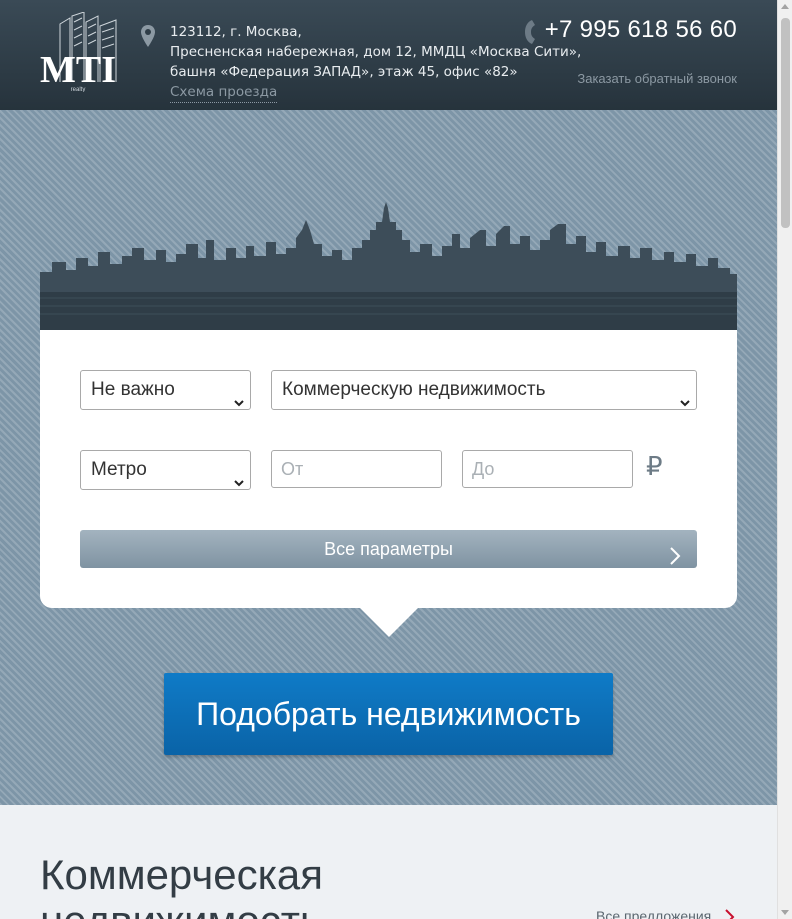  I want to click on property-type-select: Коммерческую недвижимость, so click(484, 390).